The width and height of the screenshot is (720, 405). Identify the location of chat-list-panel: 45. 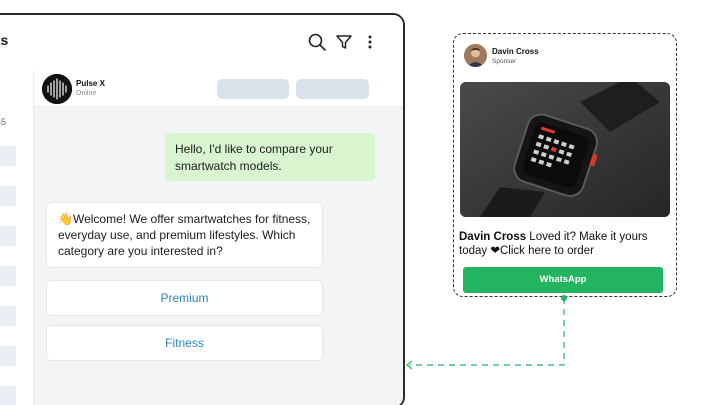
(17, 237).